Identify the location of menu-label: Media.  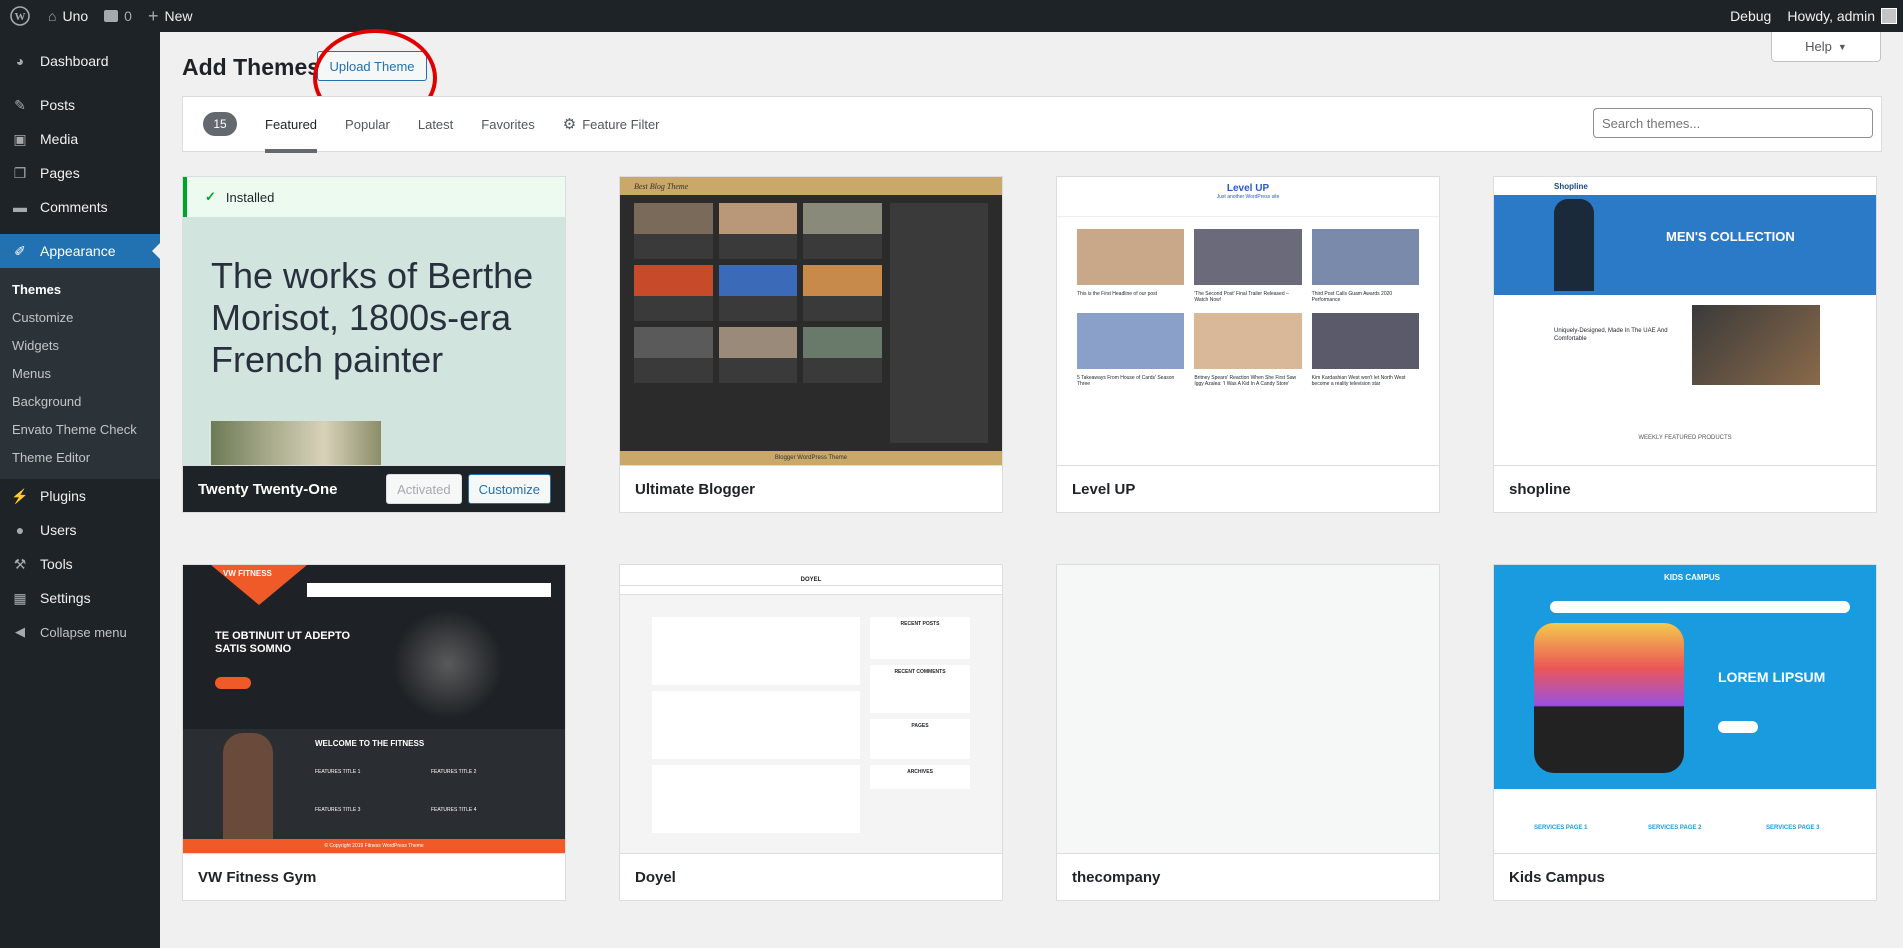
(59, 139).